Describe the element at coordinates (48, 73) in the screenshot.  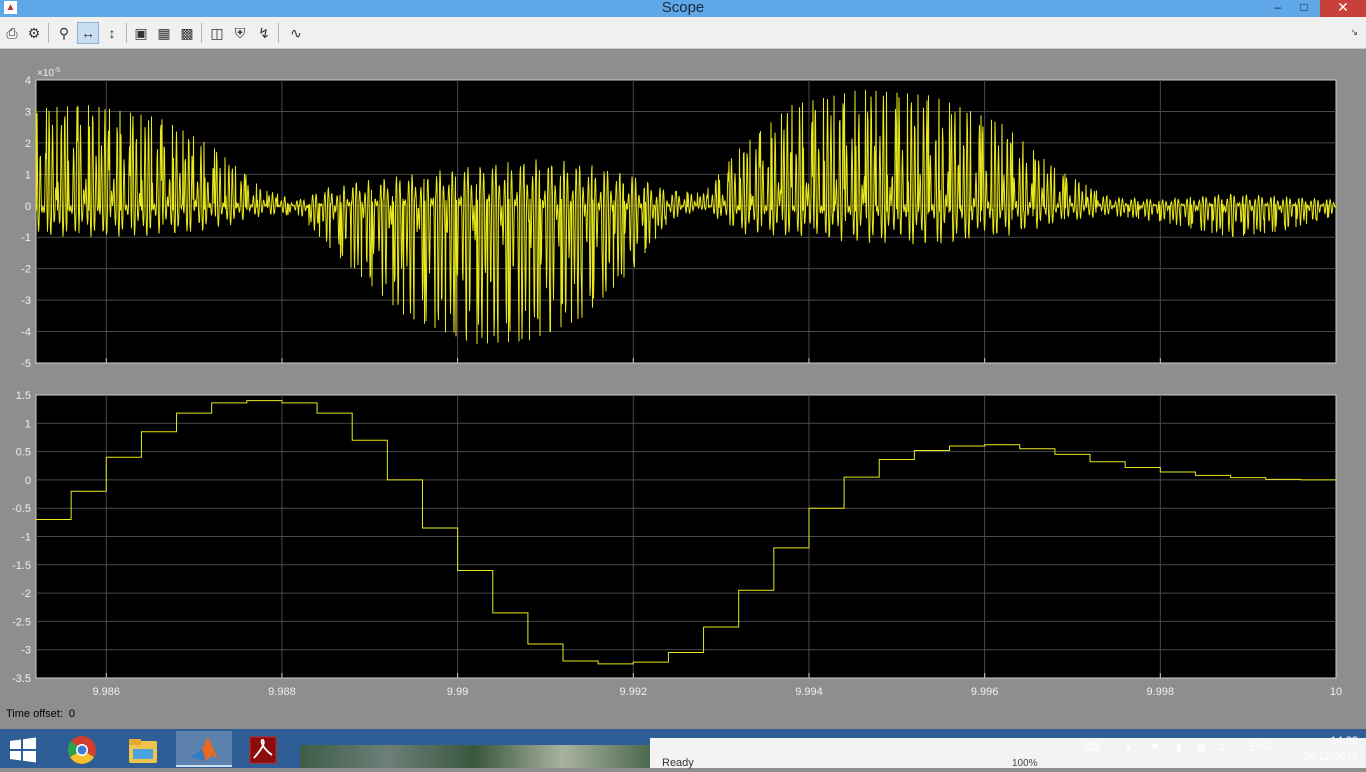
I see `upper-exponent-label: ×10-5` at that location.